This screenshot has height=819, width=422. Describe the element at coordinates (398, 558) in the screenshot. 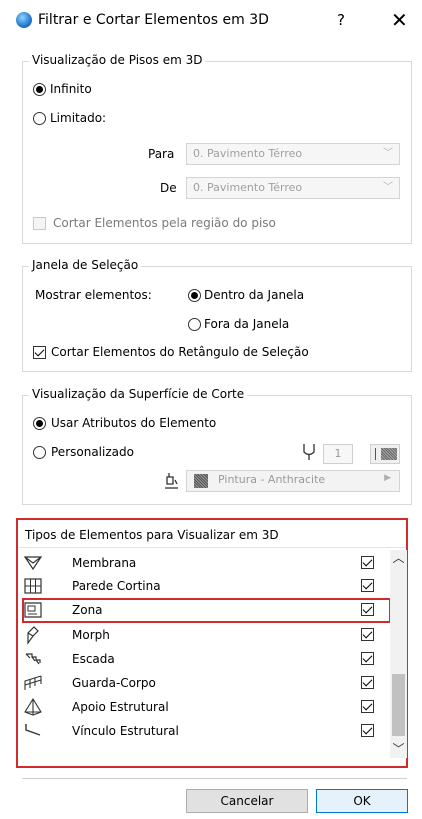

I see `scroll-up-icon: ︿` at that location.